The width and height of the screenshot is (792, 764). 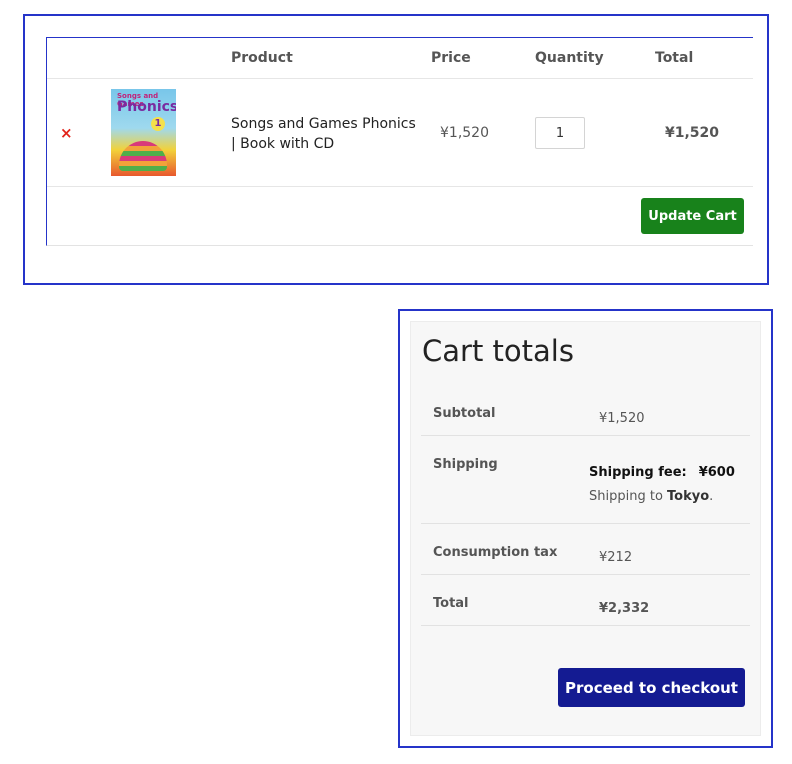 What do you see at coordinates (569, 58) in the screenshot?
I see `header-quantity: Quantity` at bounding box center [569, 58].